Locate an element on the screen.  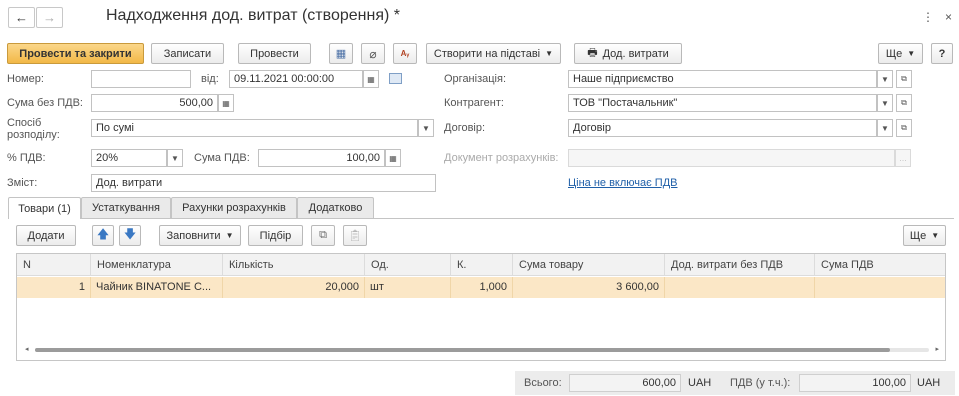
settlement-doc-field is located at coordinates (731, 158).